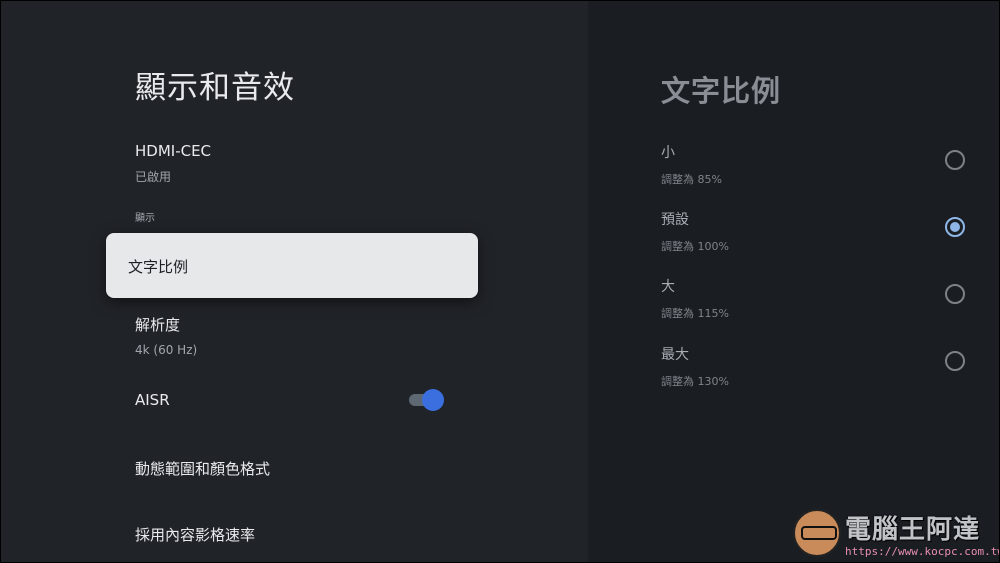 The width and height of the screenshot is (1000, 563). What do you see at coordinates (695, 313) in the screenshot?
I see `option-subtitle: 調整為 115%` at bounding box center [695, 313].